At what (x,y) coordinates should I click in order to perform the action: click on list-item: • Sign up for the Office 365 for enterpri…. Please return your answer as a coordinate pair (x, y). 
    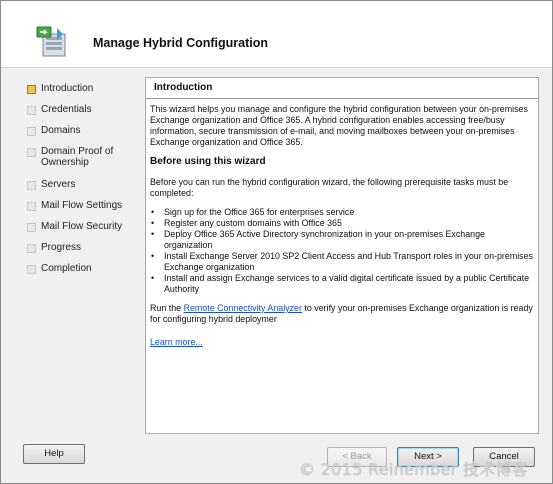
    Looking at the image, I should click on (253, 212).